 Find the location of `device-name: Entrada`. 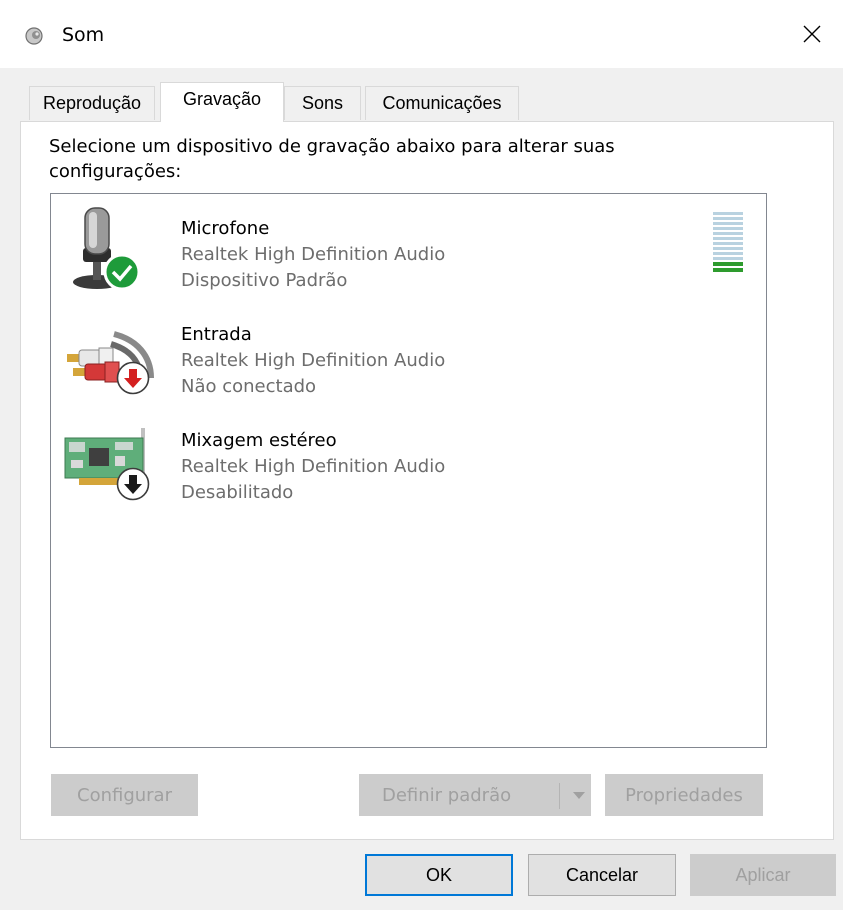

device-name: Entrada is located at coordinates (216, 334).